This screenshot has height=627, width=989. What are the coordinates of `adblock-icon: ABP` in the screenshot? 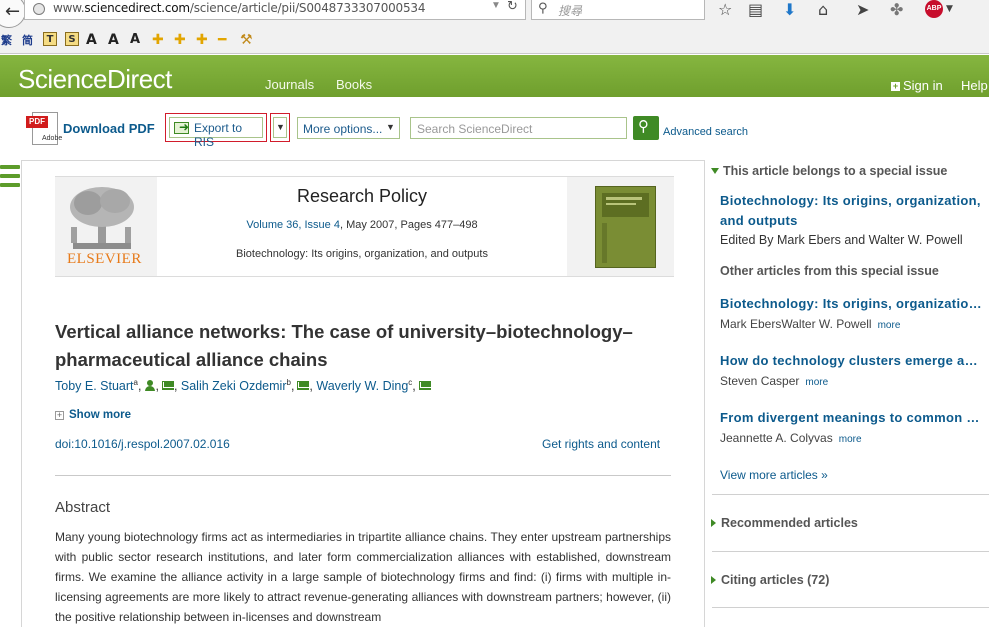 It's located at (934, 9).